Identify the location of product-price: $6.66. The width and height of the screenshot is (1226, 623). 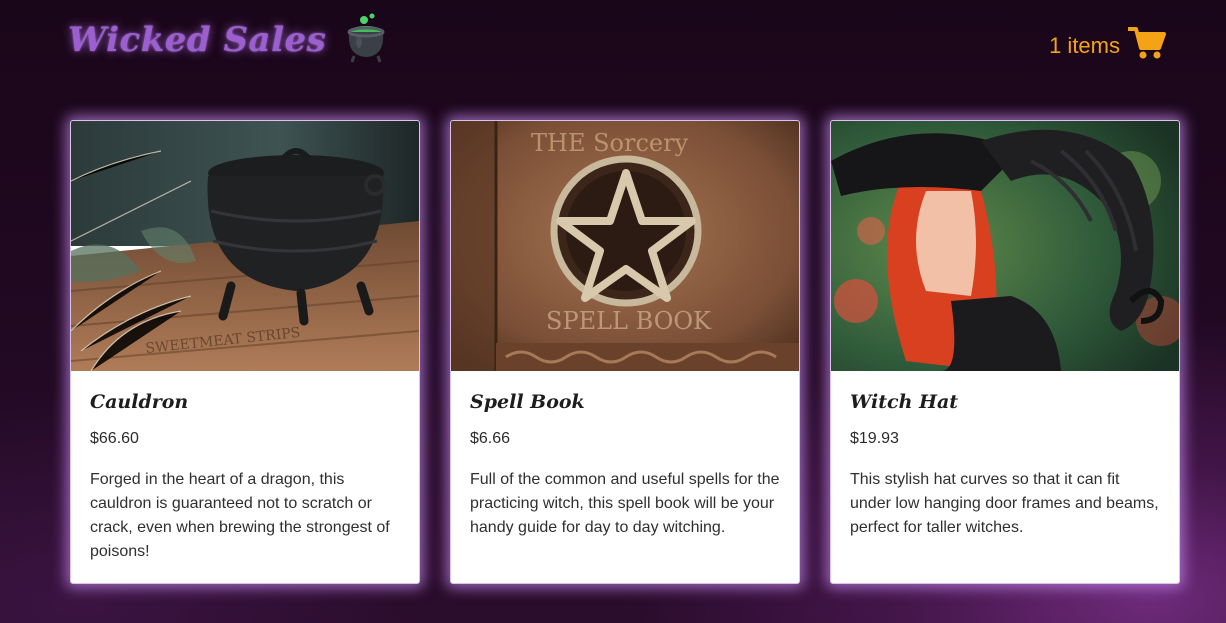
(490, 438).